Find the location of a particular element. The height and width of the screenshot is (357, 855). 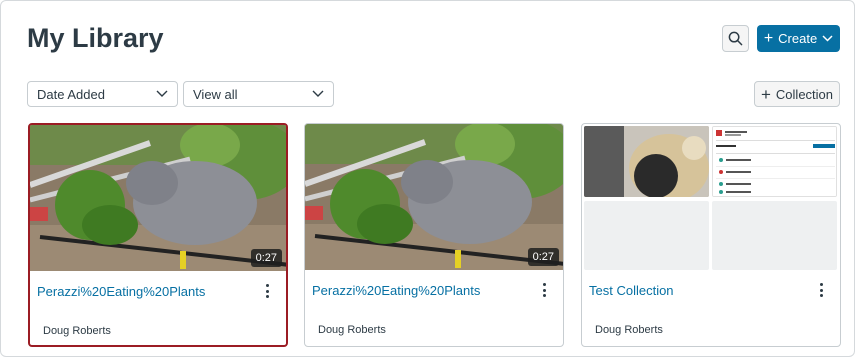

search-icon is located at coordinates (735, 38).